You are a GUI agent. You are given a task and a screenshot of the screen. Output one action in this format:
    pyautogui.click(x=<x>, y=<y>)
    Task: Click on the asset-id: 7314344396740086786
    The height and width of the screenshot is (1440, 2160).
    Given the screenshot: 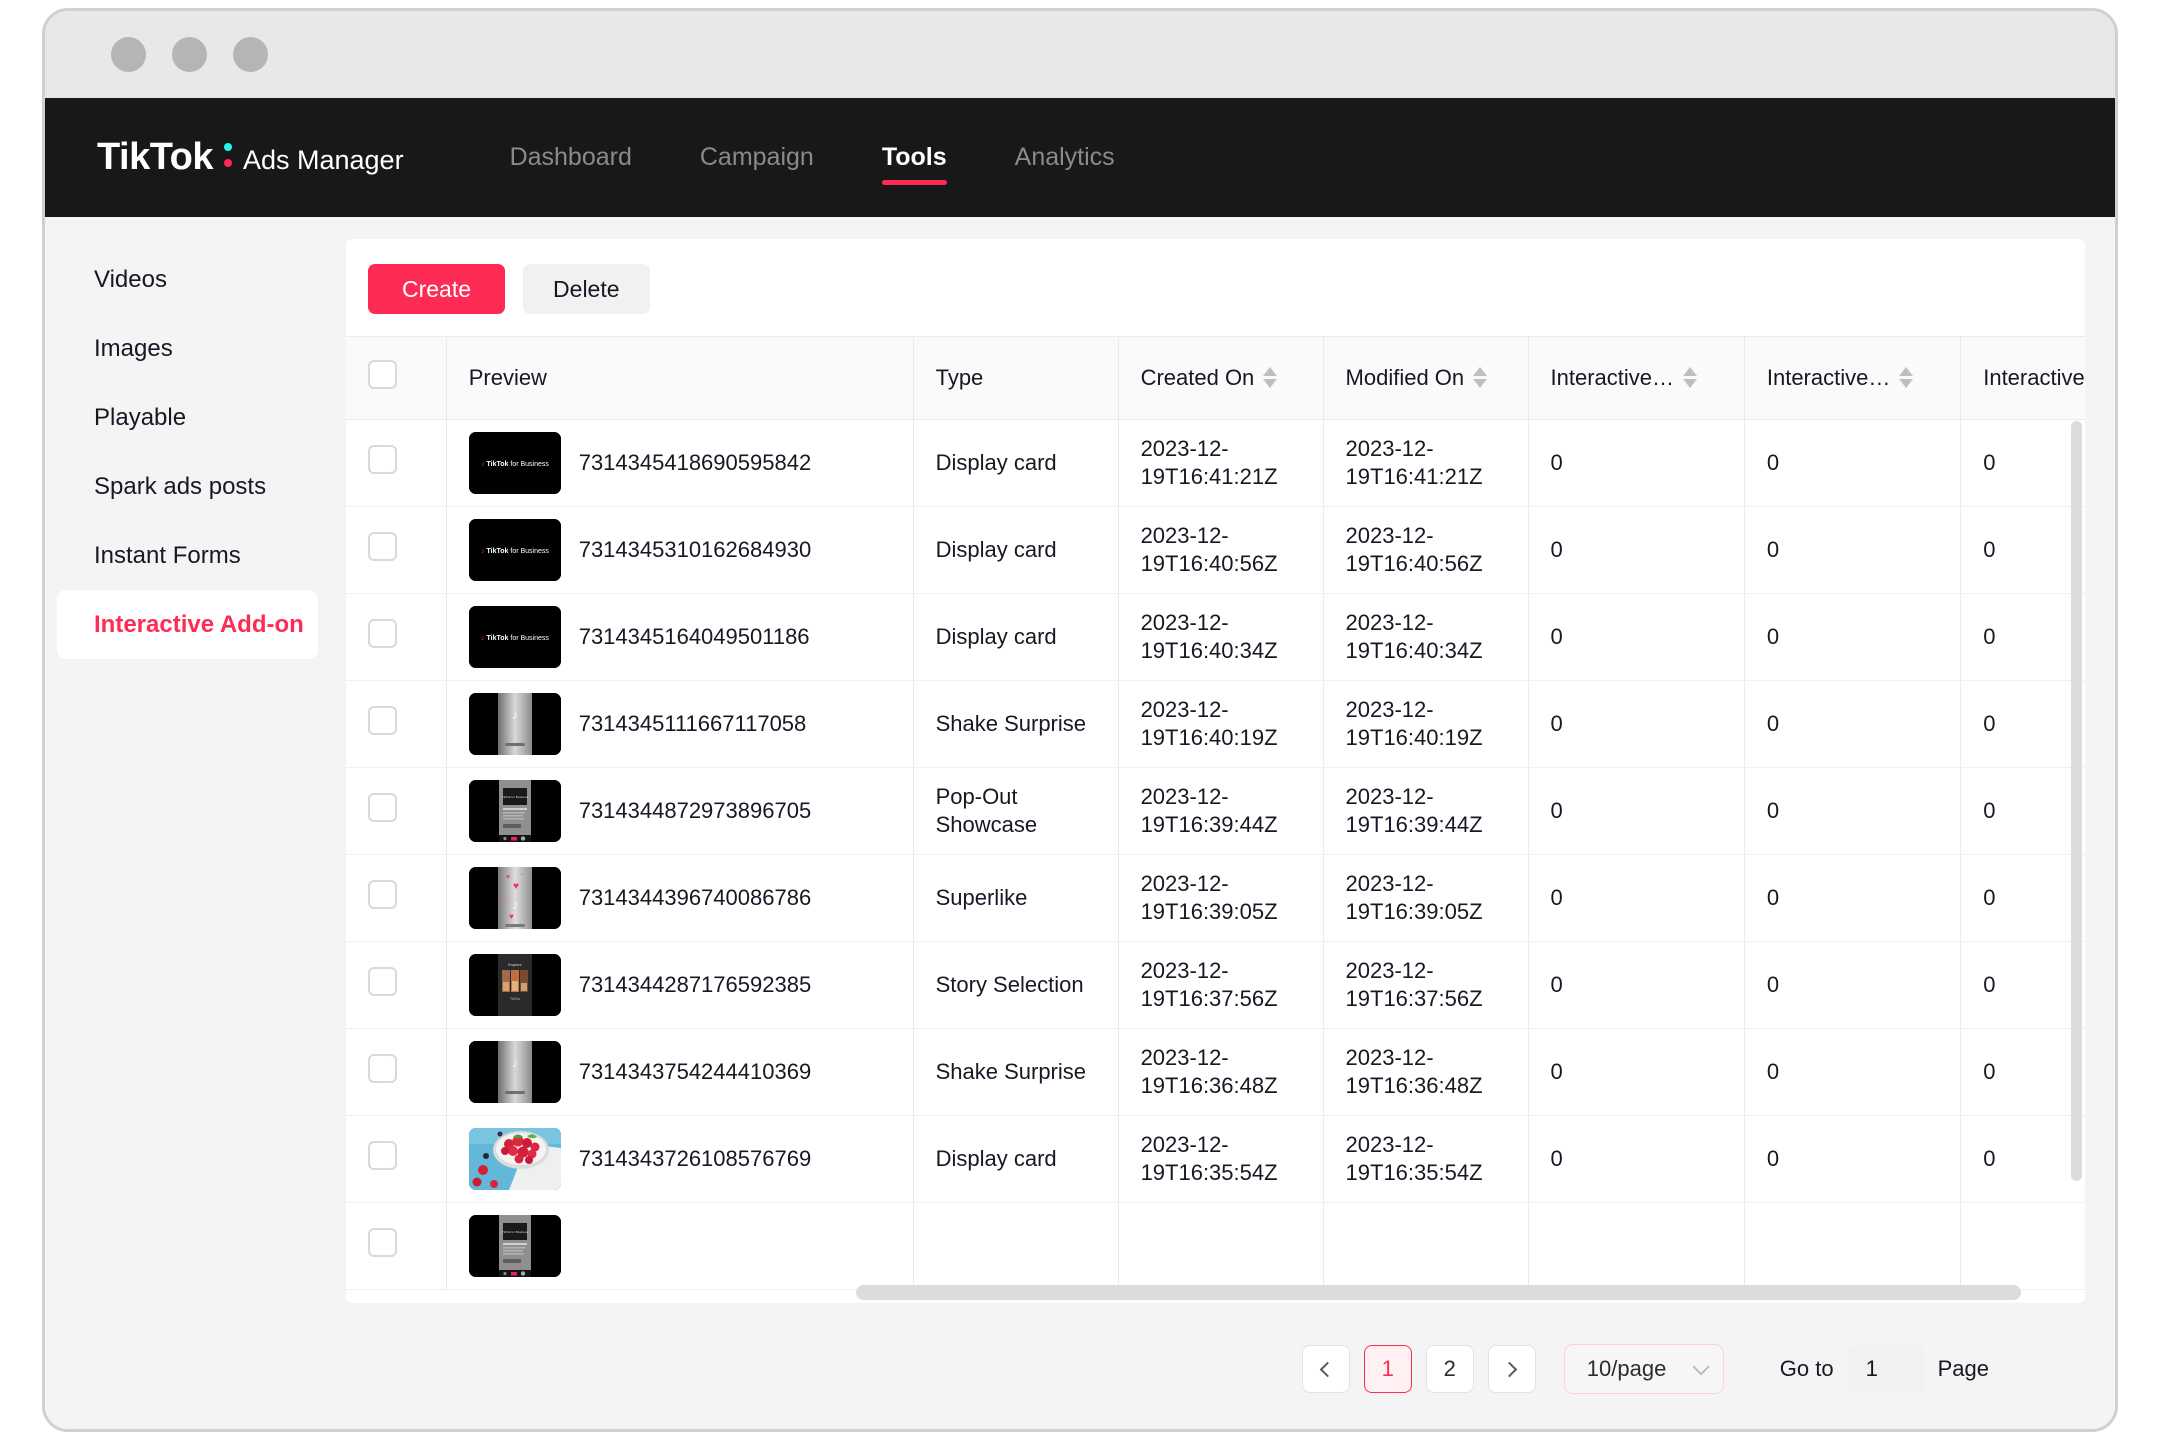 What is the action you would take?
    pyautogui.click(x=695, y=897)
    